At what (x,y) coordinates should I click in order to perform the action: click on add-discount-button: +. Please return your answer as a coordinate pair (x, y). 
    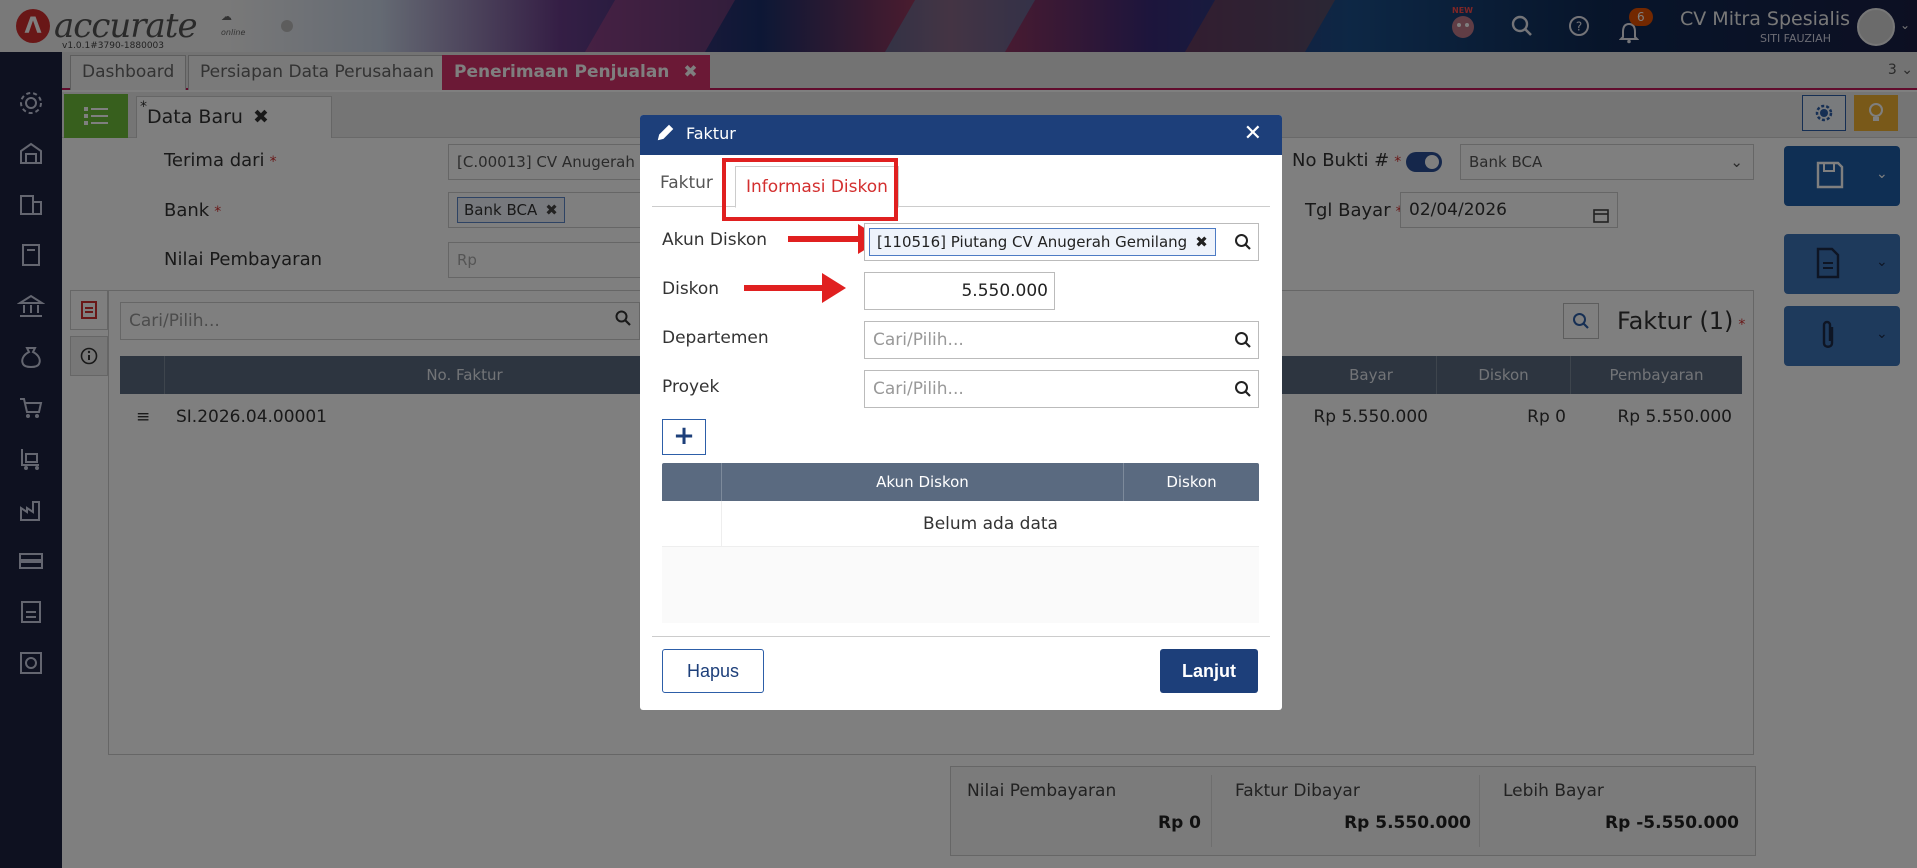
    Looking at the image, I should click on (684, 437).